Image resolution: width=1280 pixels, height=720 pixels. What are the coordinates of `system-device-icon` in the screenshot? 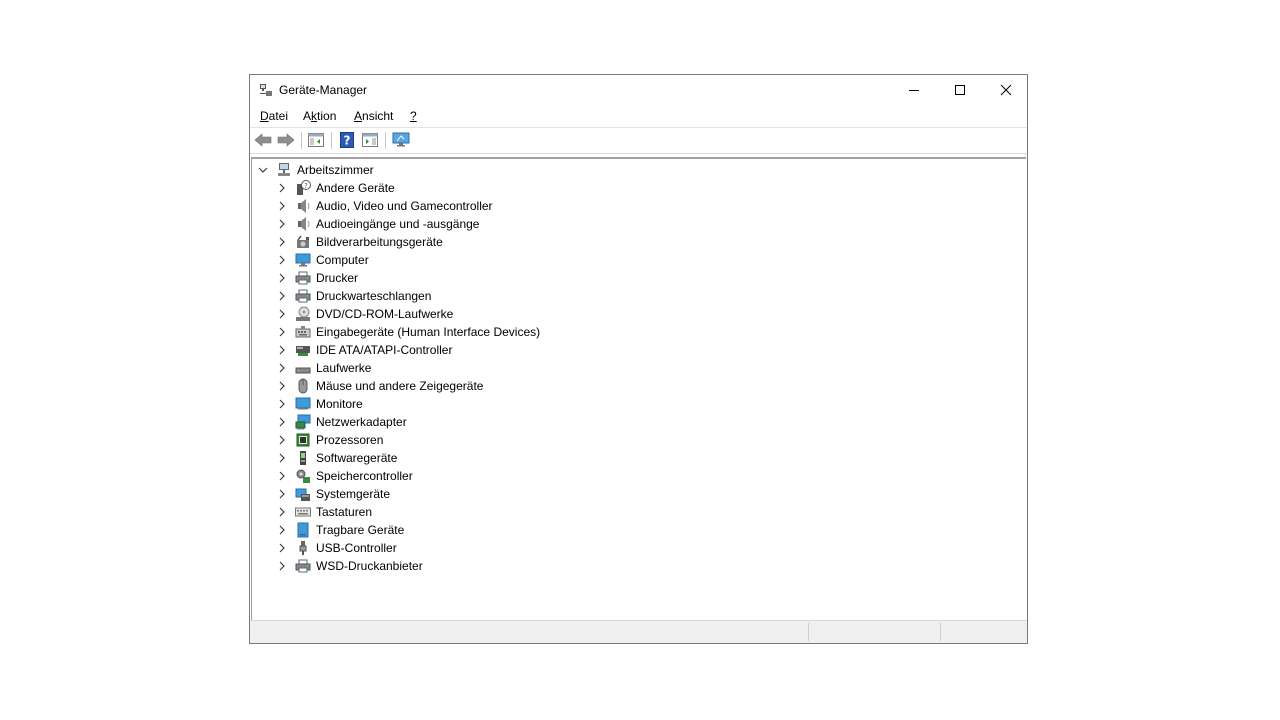 It's located at (303, 494).